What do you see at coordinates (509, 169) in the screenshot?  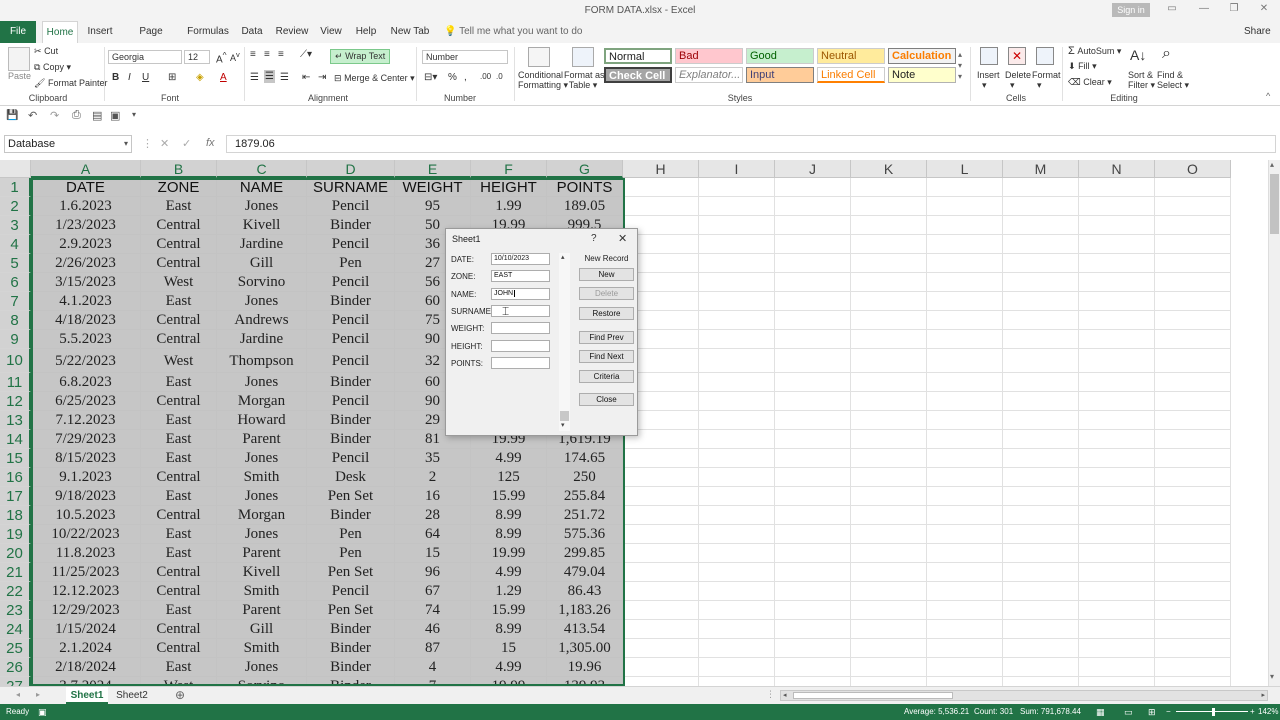 I see `column-header-f: F` at bounding box center [509, 169].